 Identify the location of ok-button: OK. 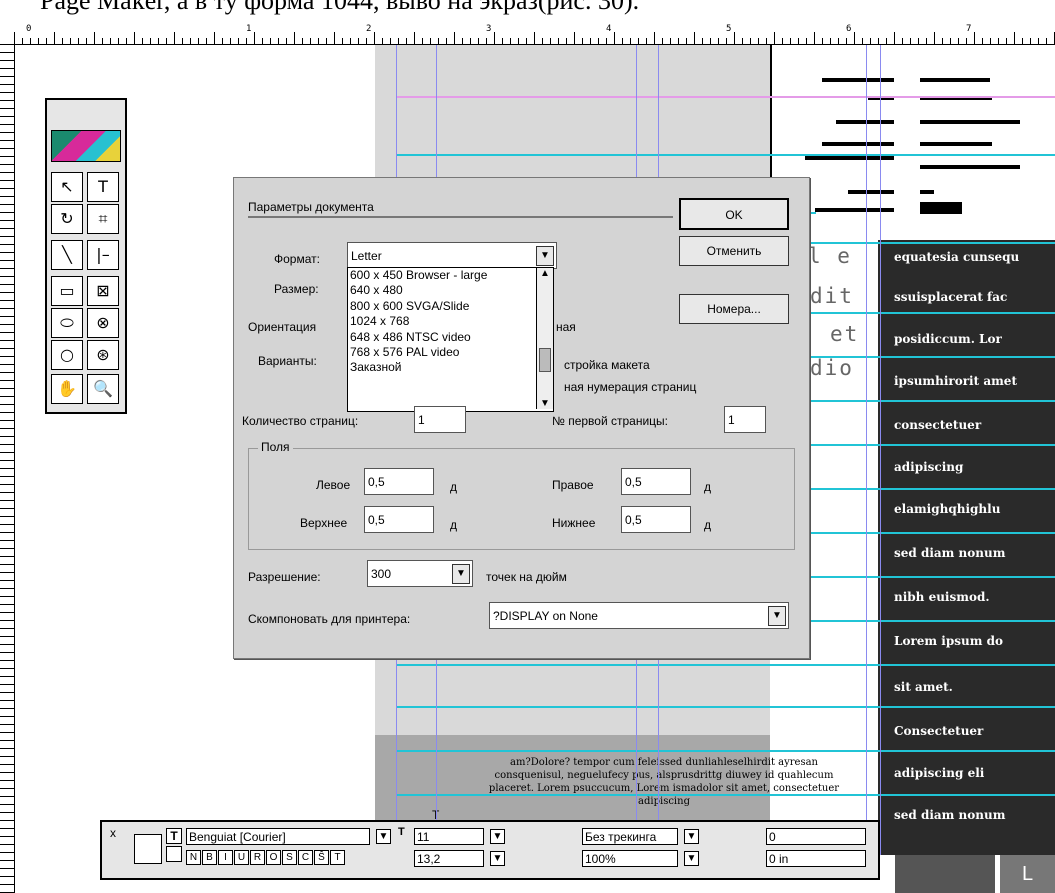
(734, 214).